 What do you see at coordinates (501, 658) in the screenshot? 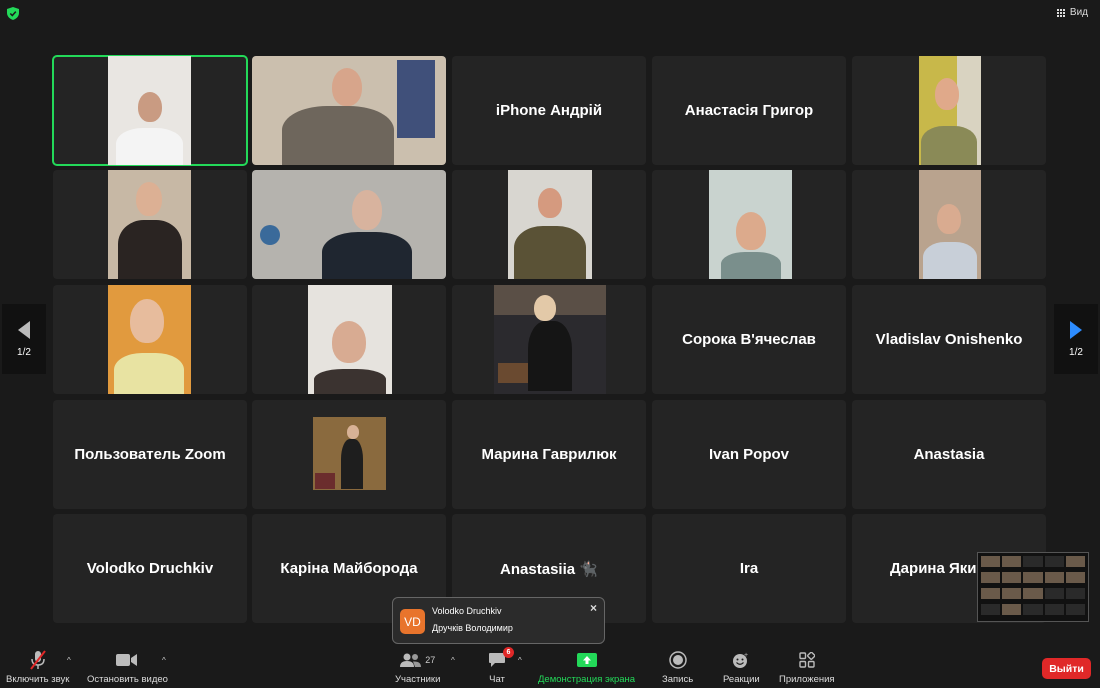
I see `chat-icon: 6` at bounding box center [501, 658].